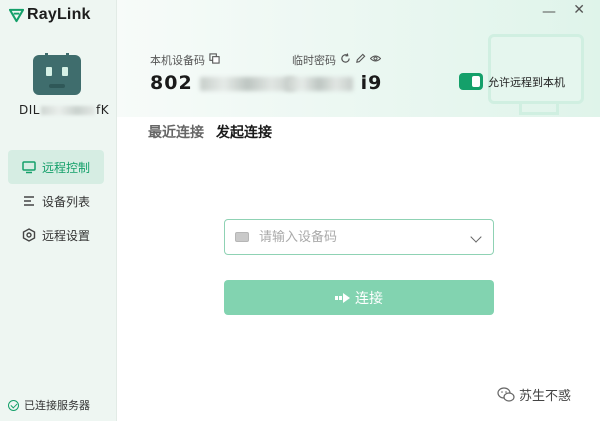 The width and height of the screenshot is (600, 421). I want to click on device-code-input-wrapper, so click(359, 237).